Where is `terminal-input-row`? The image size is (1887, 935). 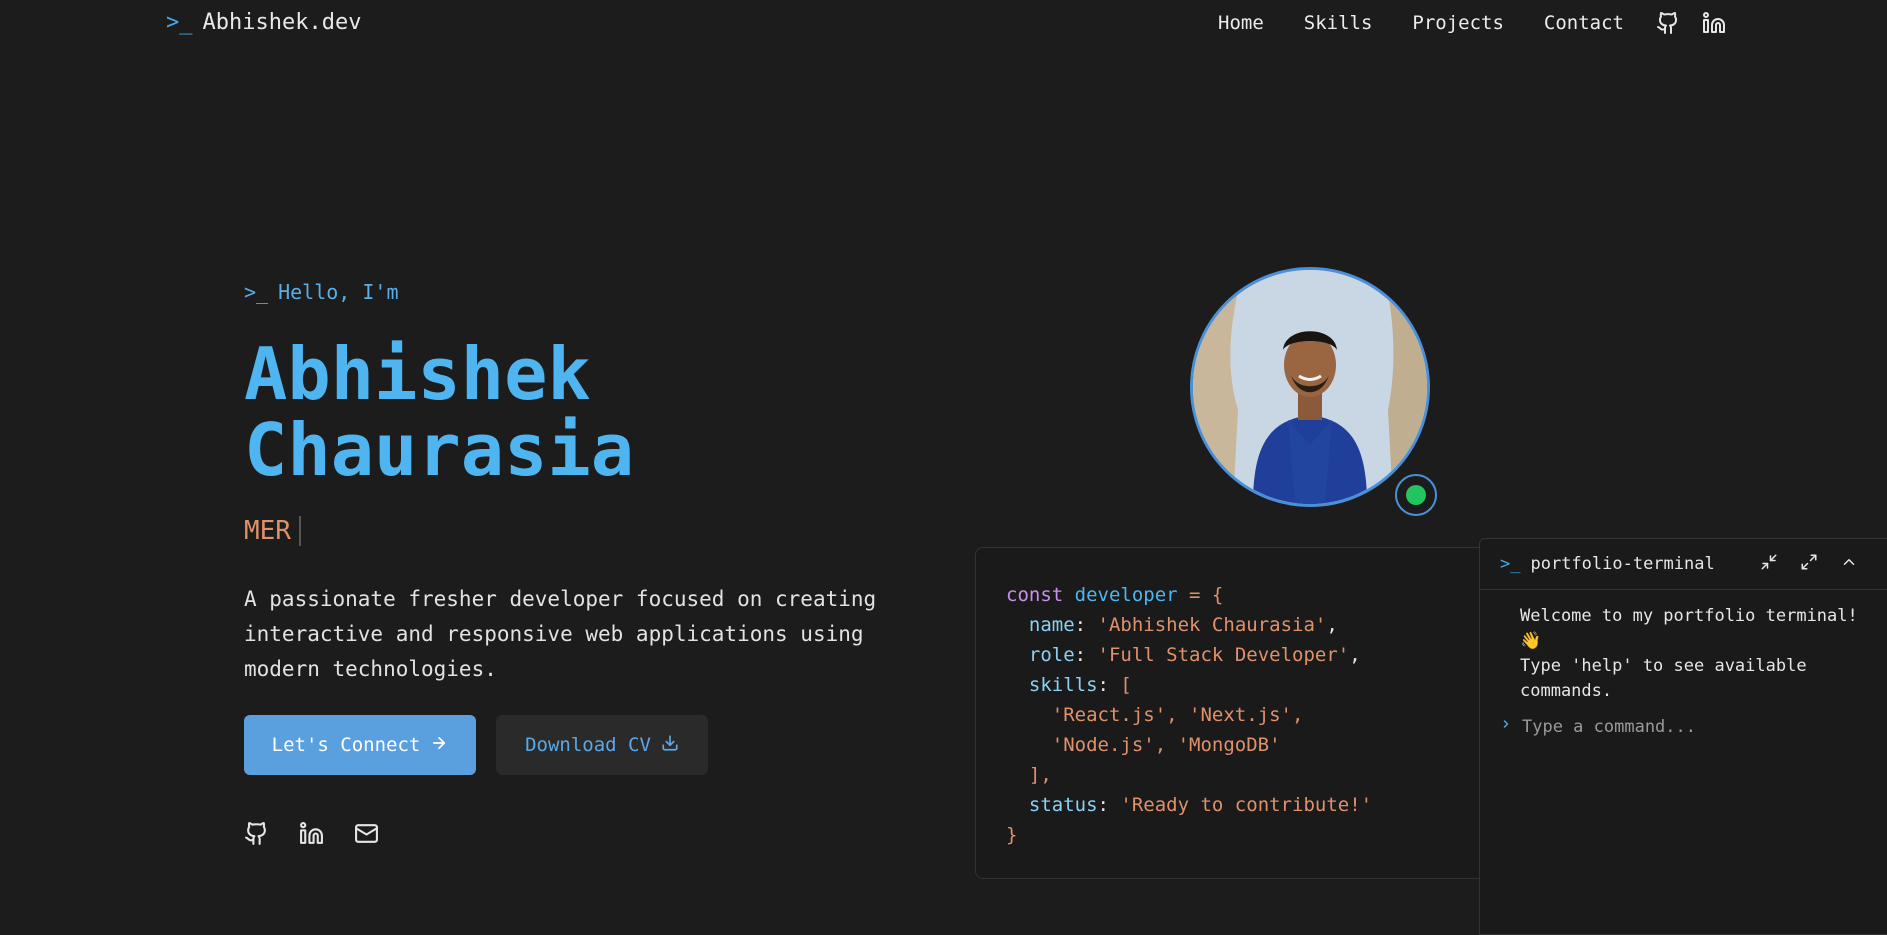
terminal-input-row is located at coordinates (1680, 726).